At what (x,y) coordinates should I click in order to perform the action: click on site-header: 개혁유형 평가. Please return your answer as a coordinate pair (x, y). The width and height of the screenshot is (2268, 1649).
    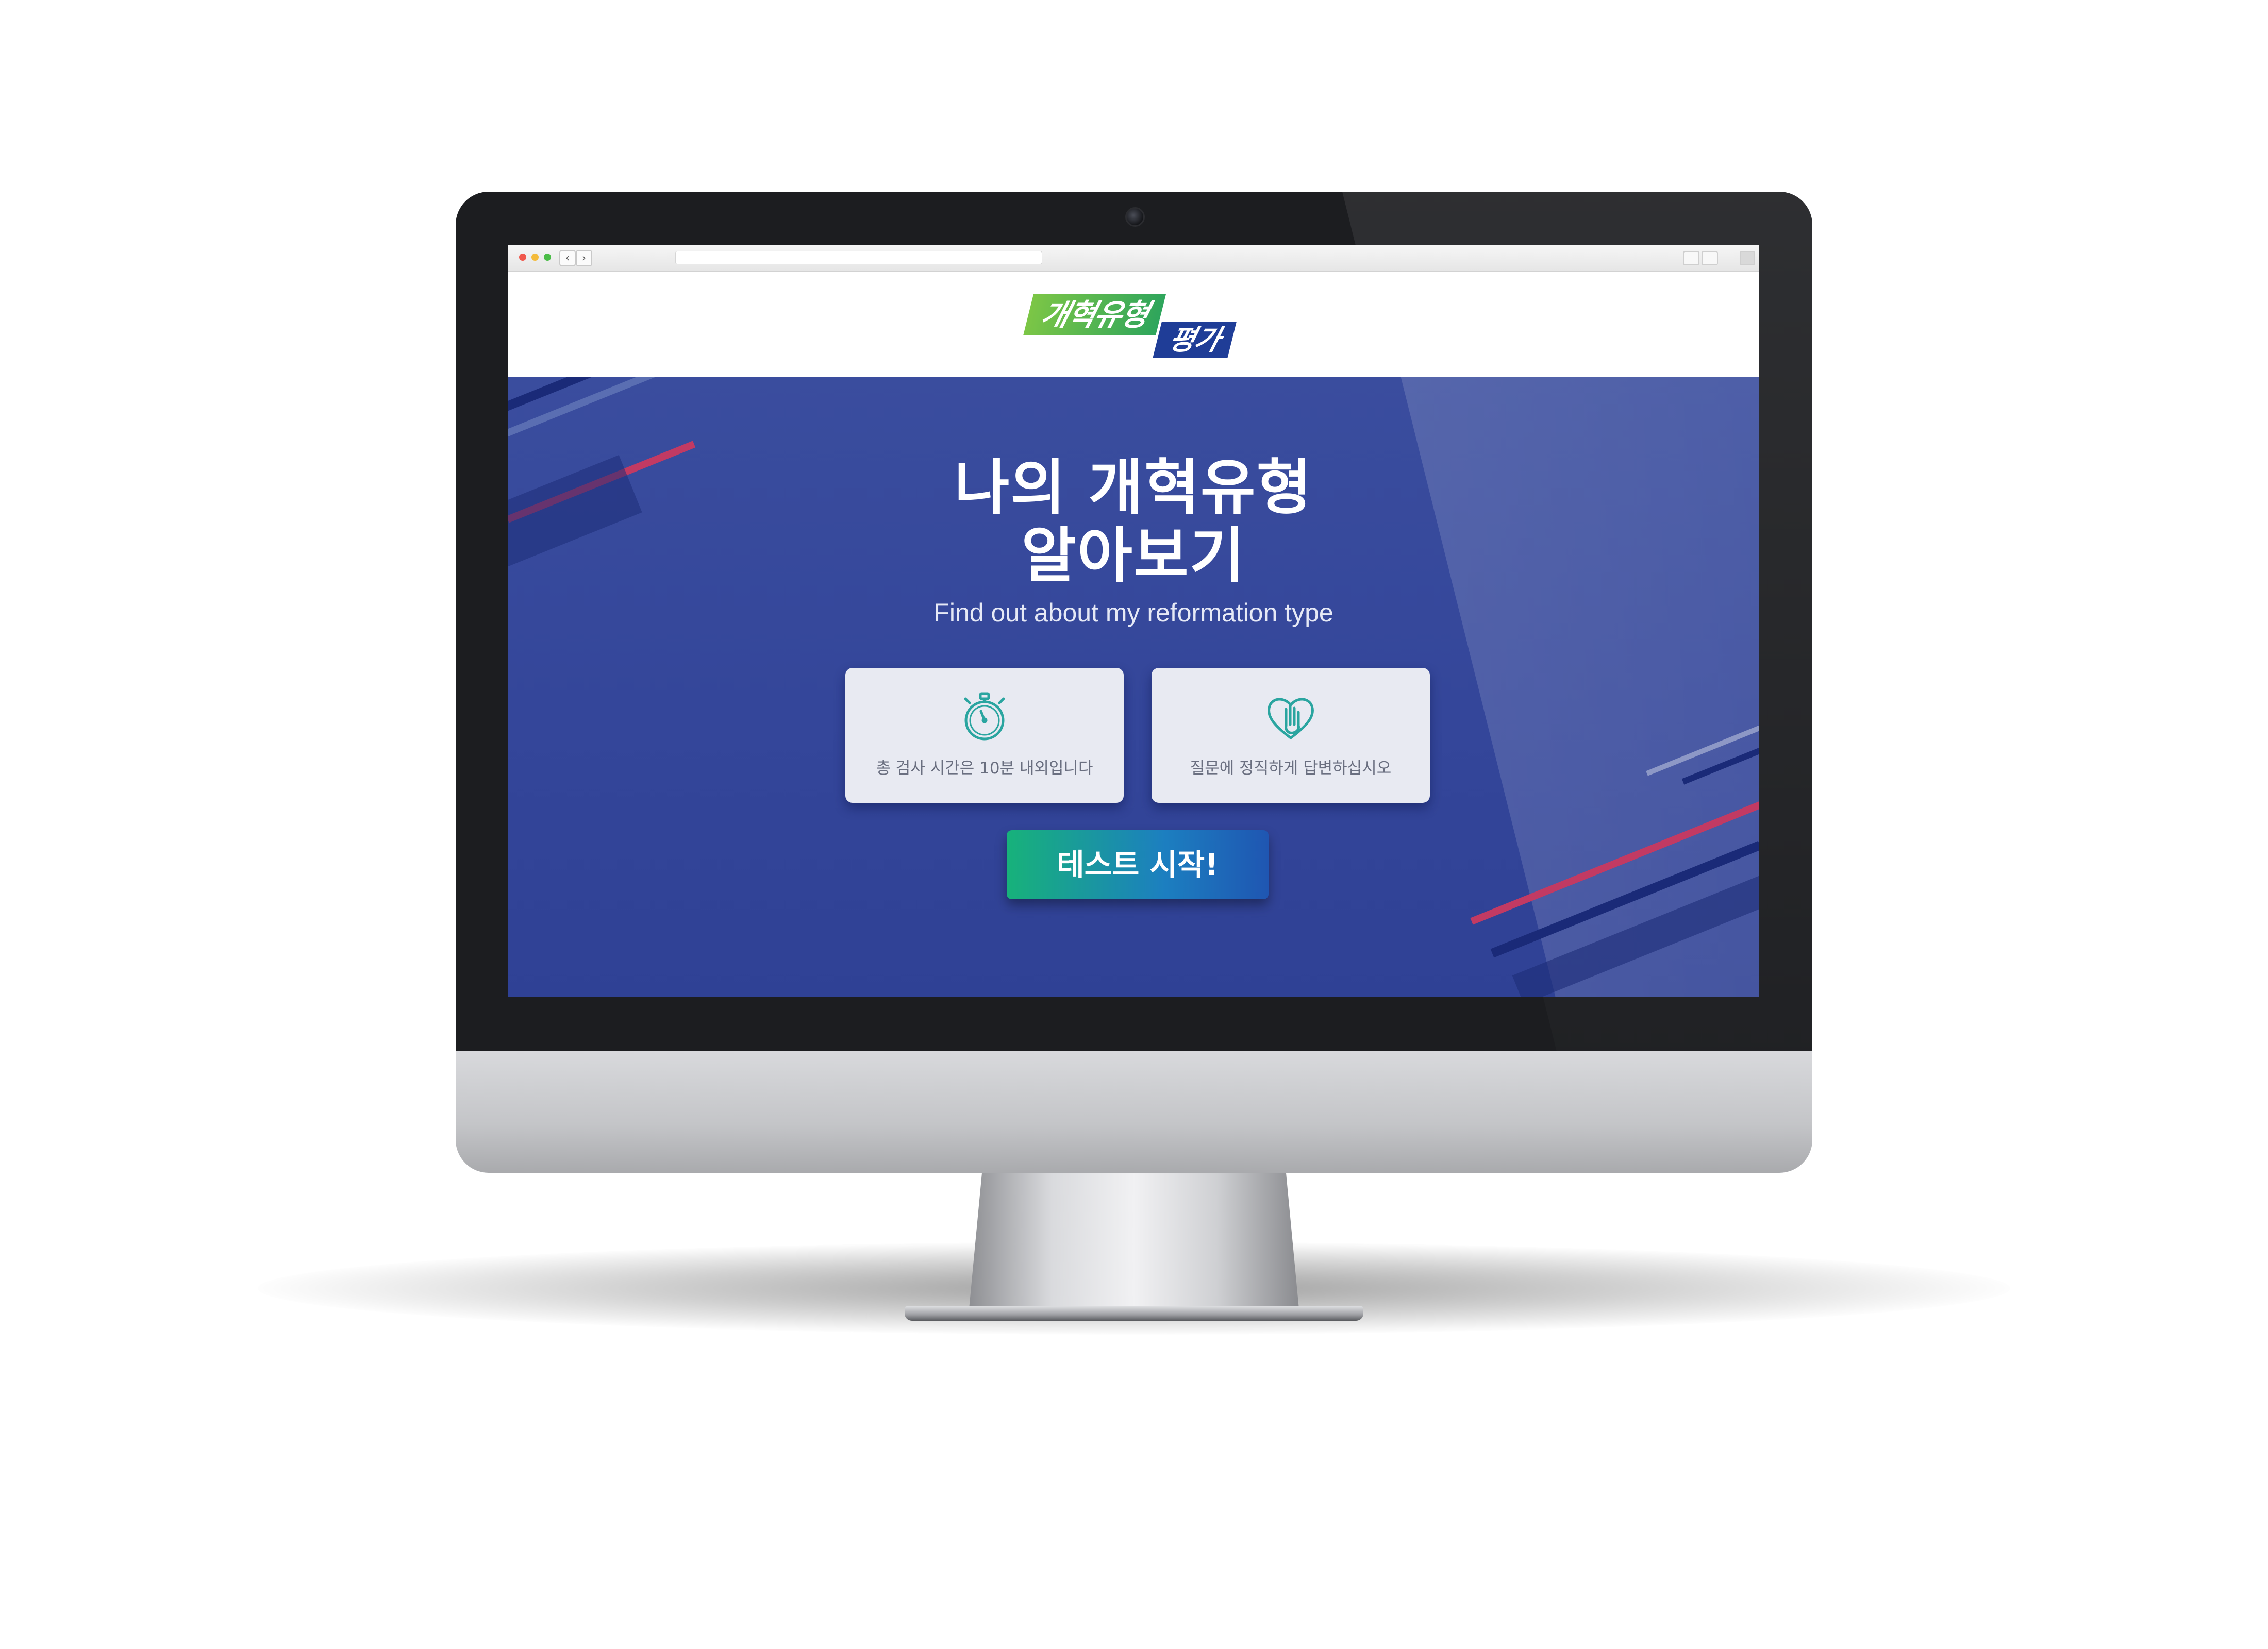
    Looking at the image, I should click on (1133, 324).